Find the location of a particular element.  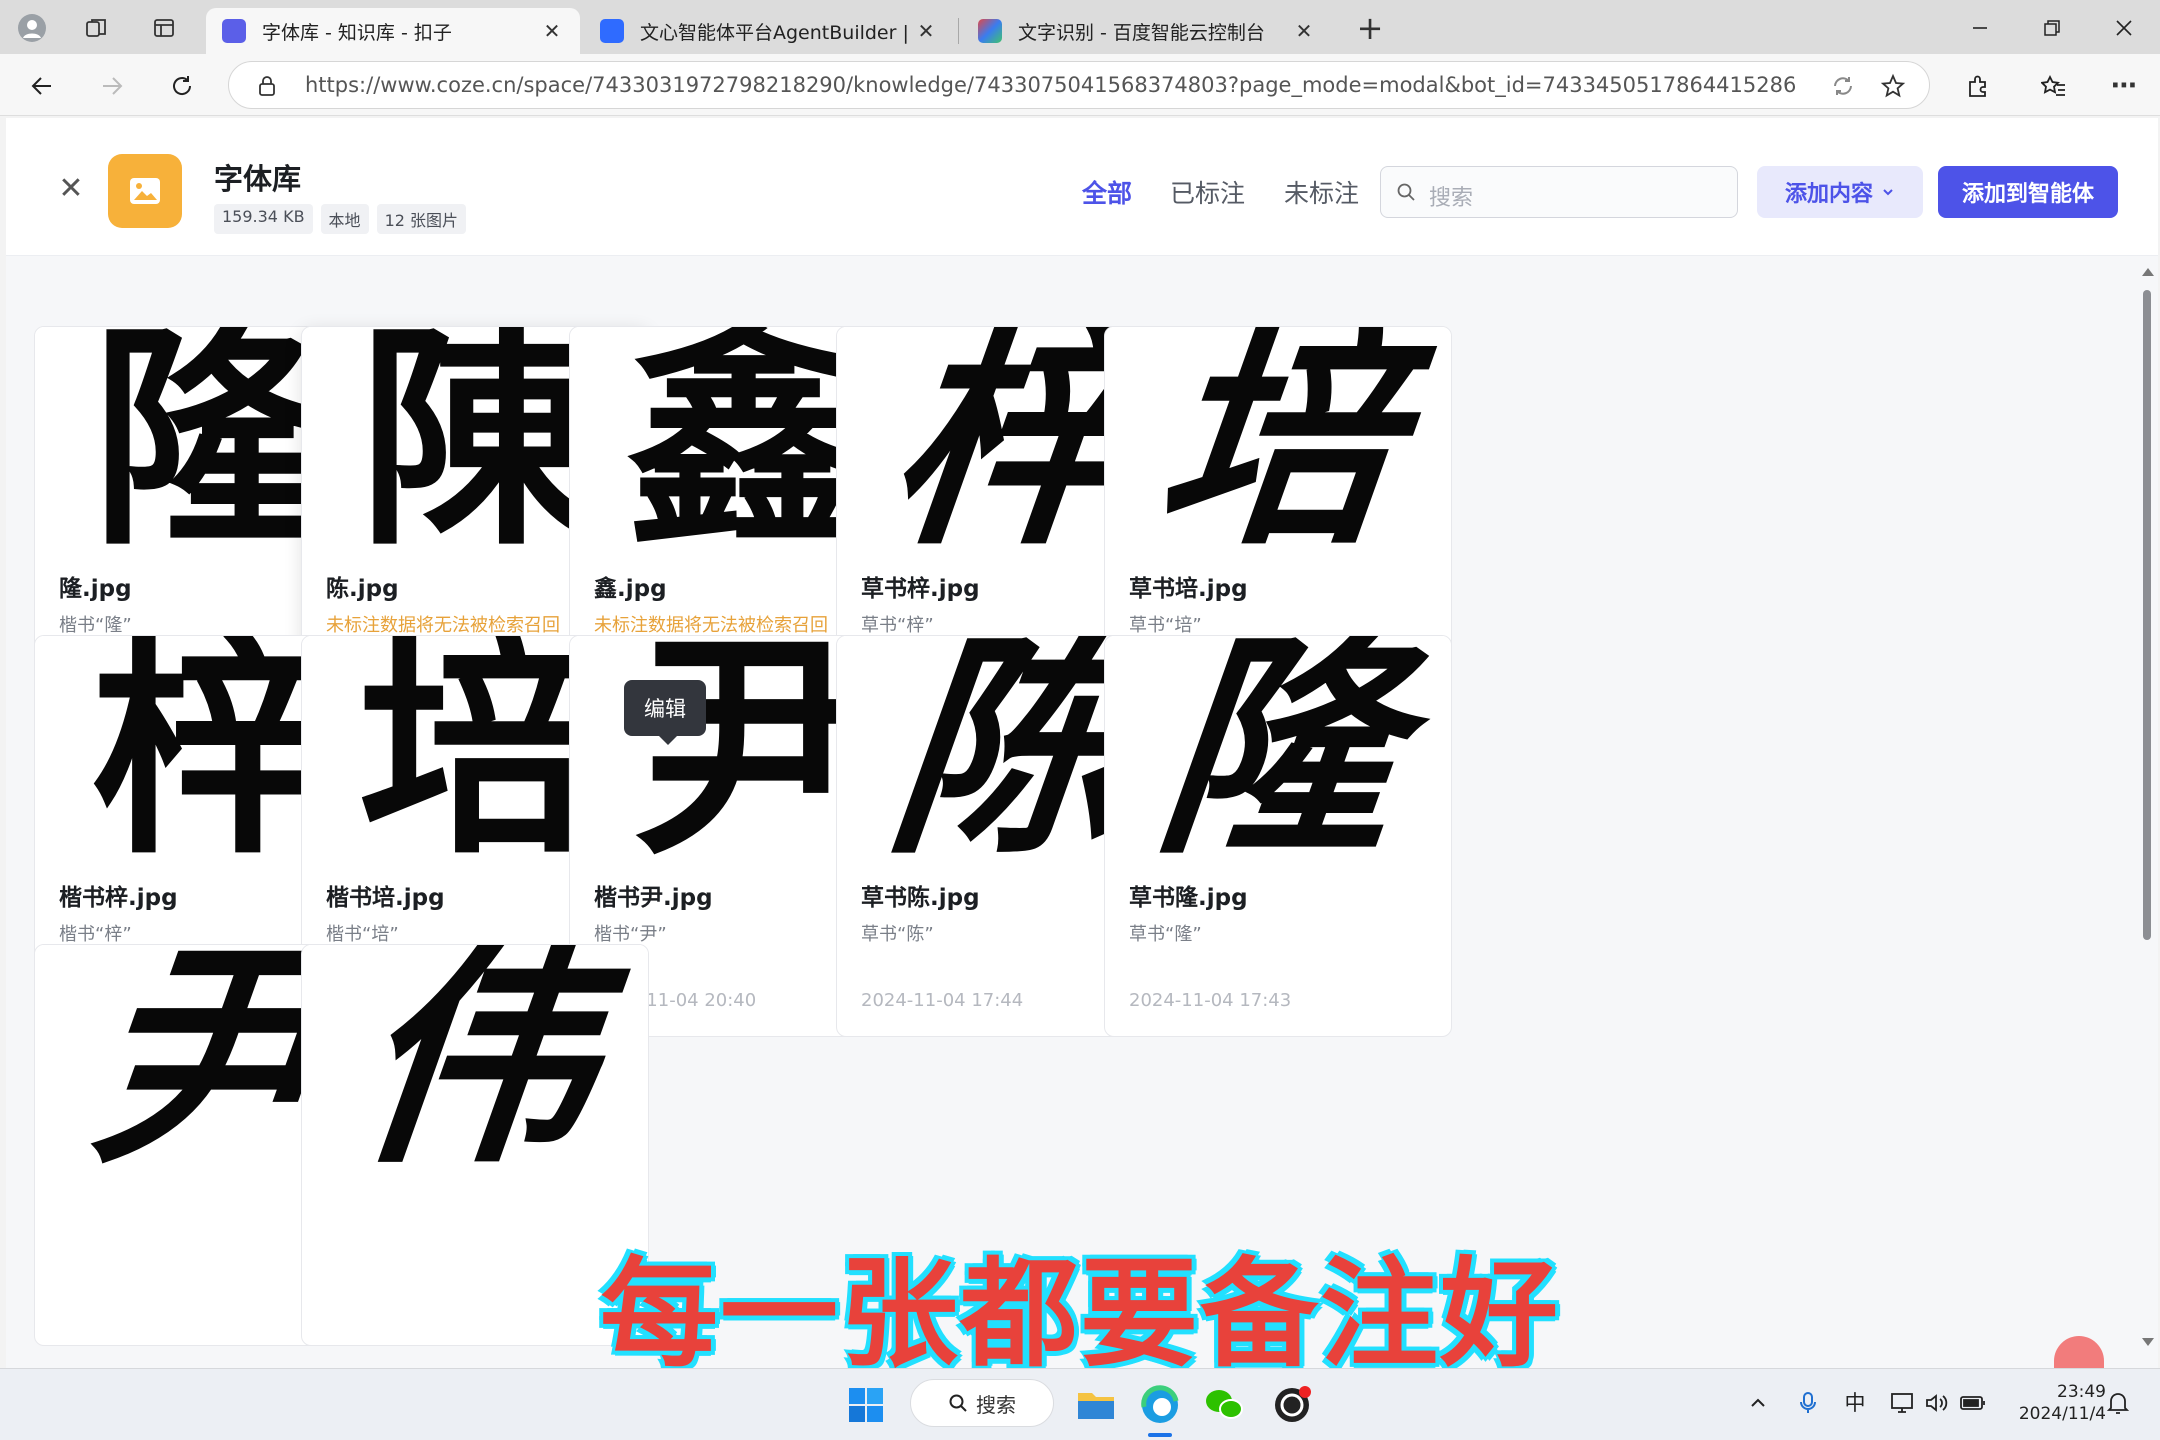

calligraphy-image: 伟 is located at coordinates (475, 1056).